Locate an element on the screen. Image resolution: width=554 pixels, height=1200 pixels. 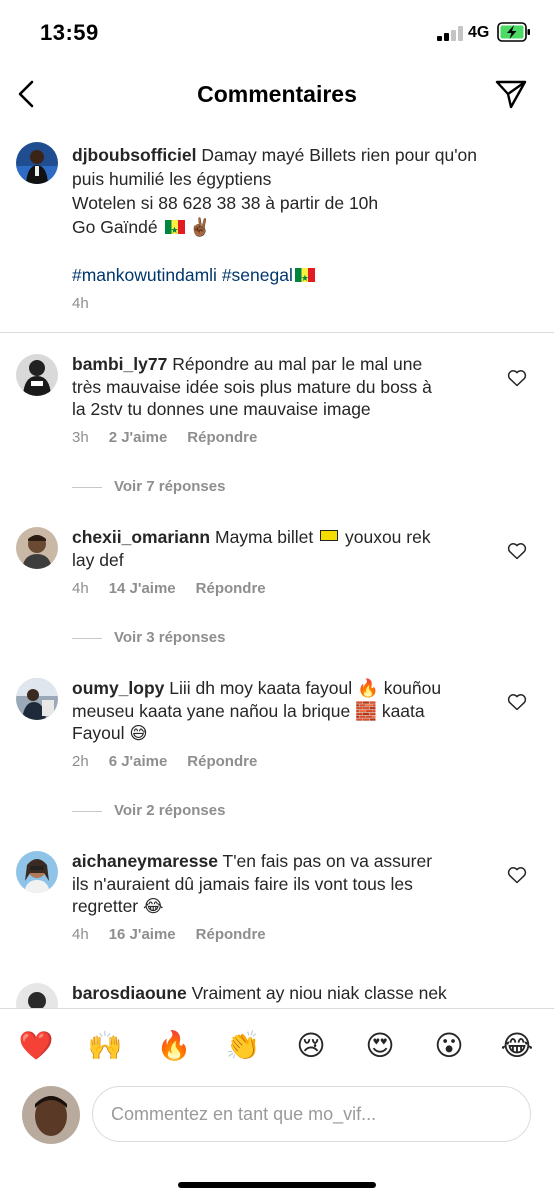
ticket-emoji is located at coordinates (329, 535).